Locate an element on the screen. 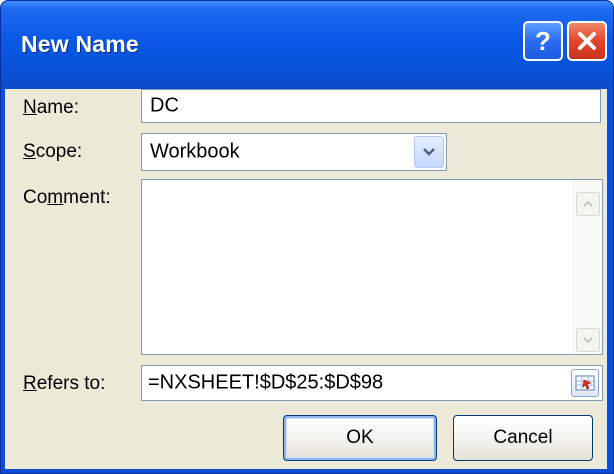  name-input-value: DC is located at coordinates (164, 105).